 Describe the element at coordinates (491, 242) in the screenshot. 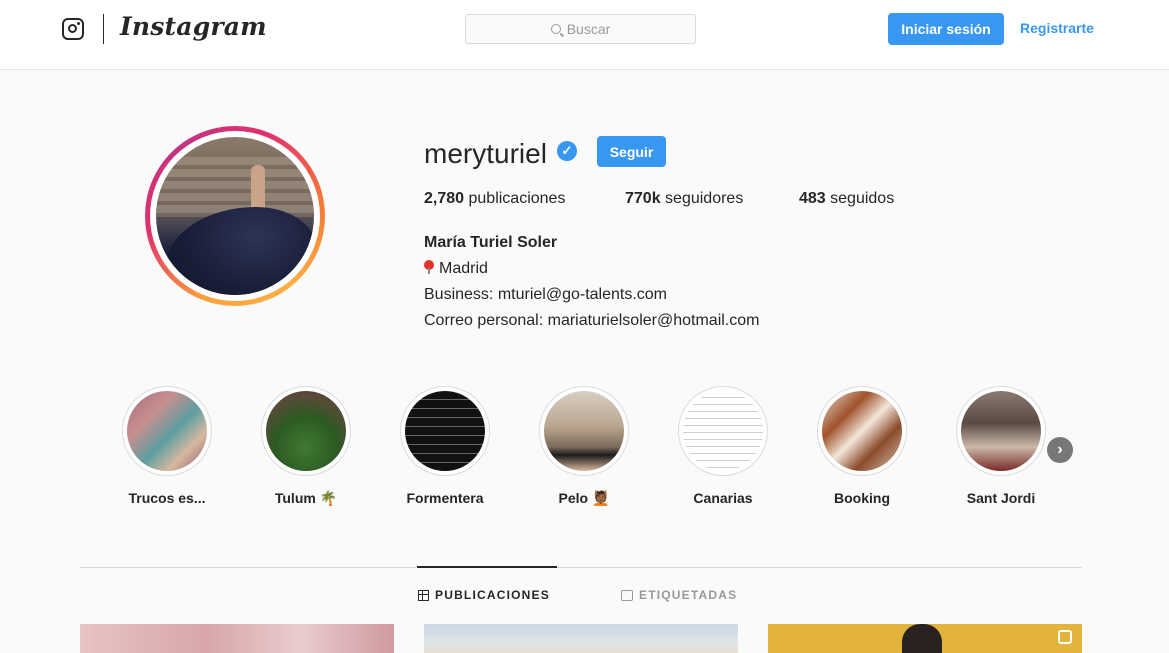

I see `profile-full-name: María Turiel Soler` at that location.